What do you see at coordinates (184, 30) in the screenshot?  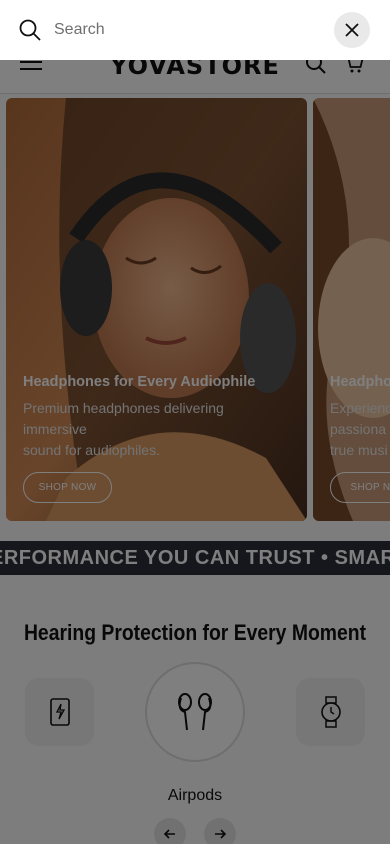 I see `search-input` at bounding box center [184, 30].